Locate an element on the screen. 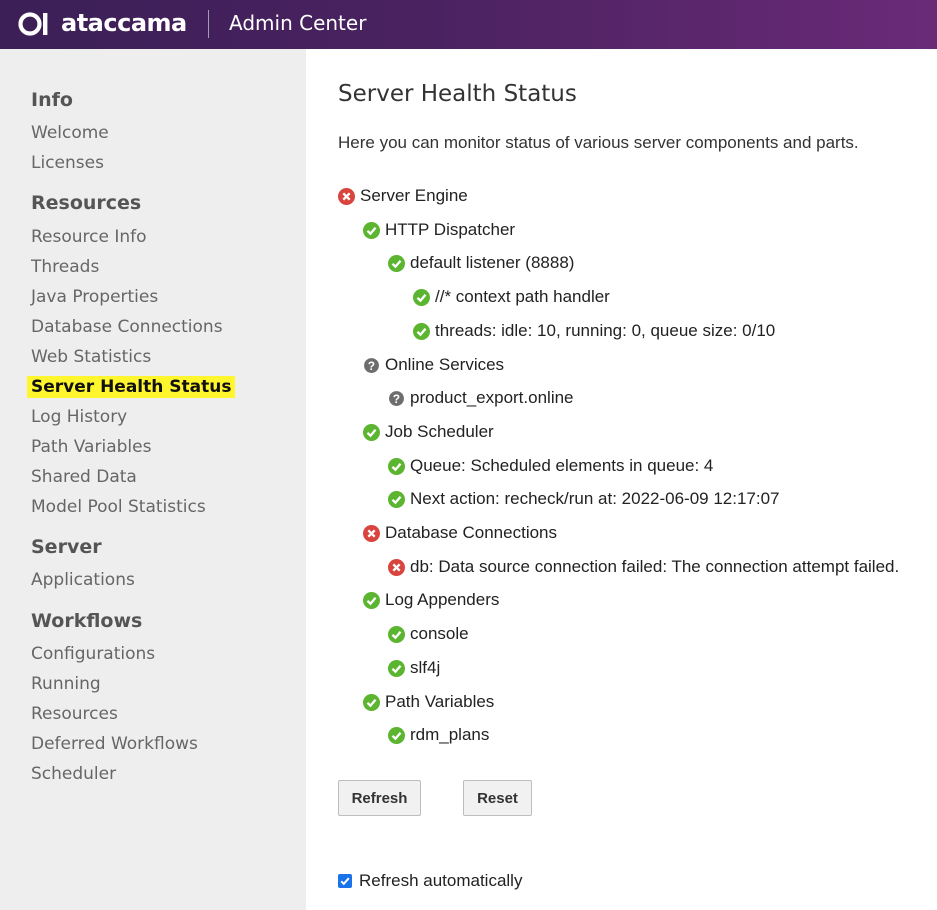 The image size is (937, 910). health-tree-row: Server Engine is located at coordinates (403, 196).